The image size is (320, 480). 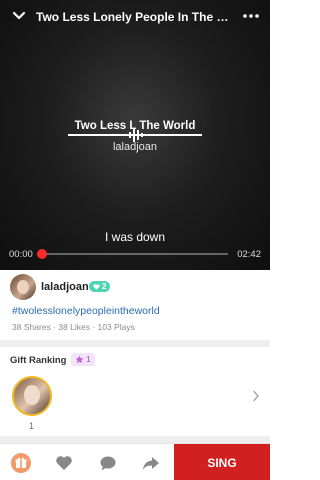 What do you see at coordinates (64, 463) in the screenshot?
I see `heart-icon` at bounding box center [64, 463].